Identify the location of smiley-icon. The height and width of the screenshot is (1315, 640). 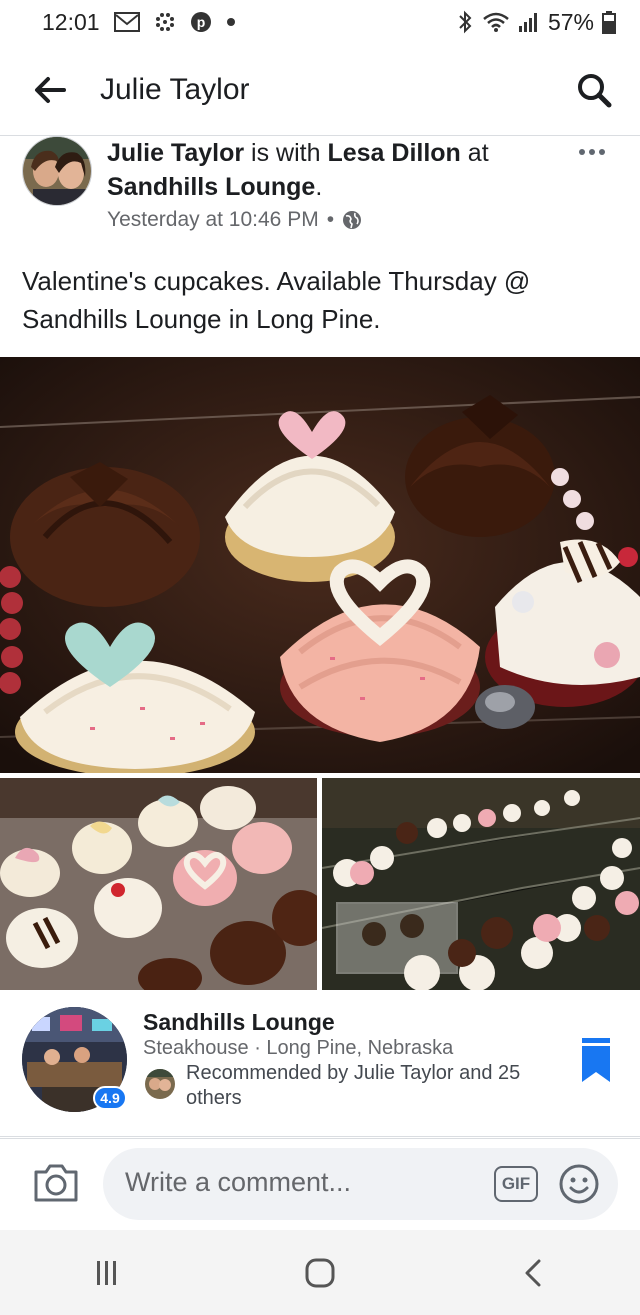
(579, 1184).